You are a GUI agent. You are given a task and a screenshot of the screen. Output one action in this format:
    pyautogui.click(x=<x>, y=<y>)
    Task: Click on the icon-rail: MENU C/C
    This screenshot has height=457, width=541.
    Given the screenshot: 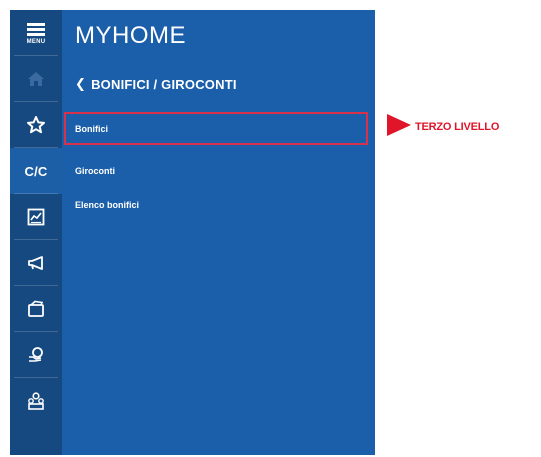 What is the action you would take?
    pyautogui.click(x=36, y=232)
    